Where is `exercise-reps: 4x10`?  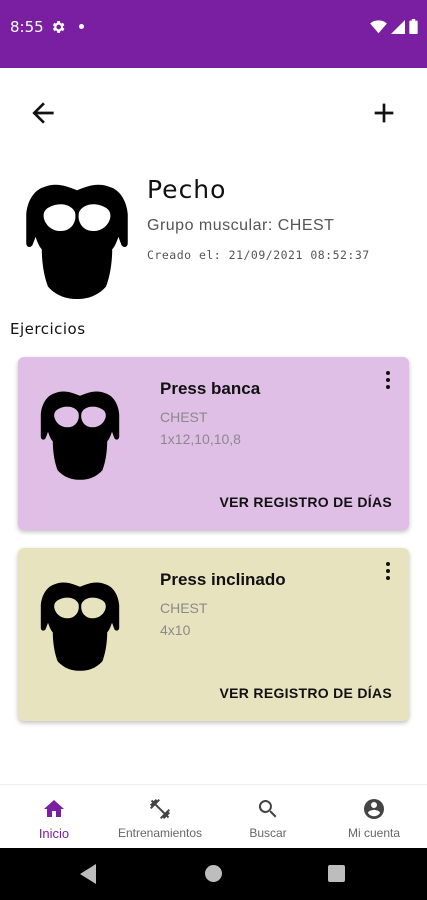 exercise-reps: 4x10 is located at coordinates (175, 630).